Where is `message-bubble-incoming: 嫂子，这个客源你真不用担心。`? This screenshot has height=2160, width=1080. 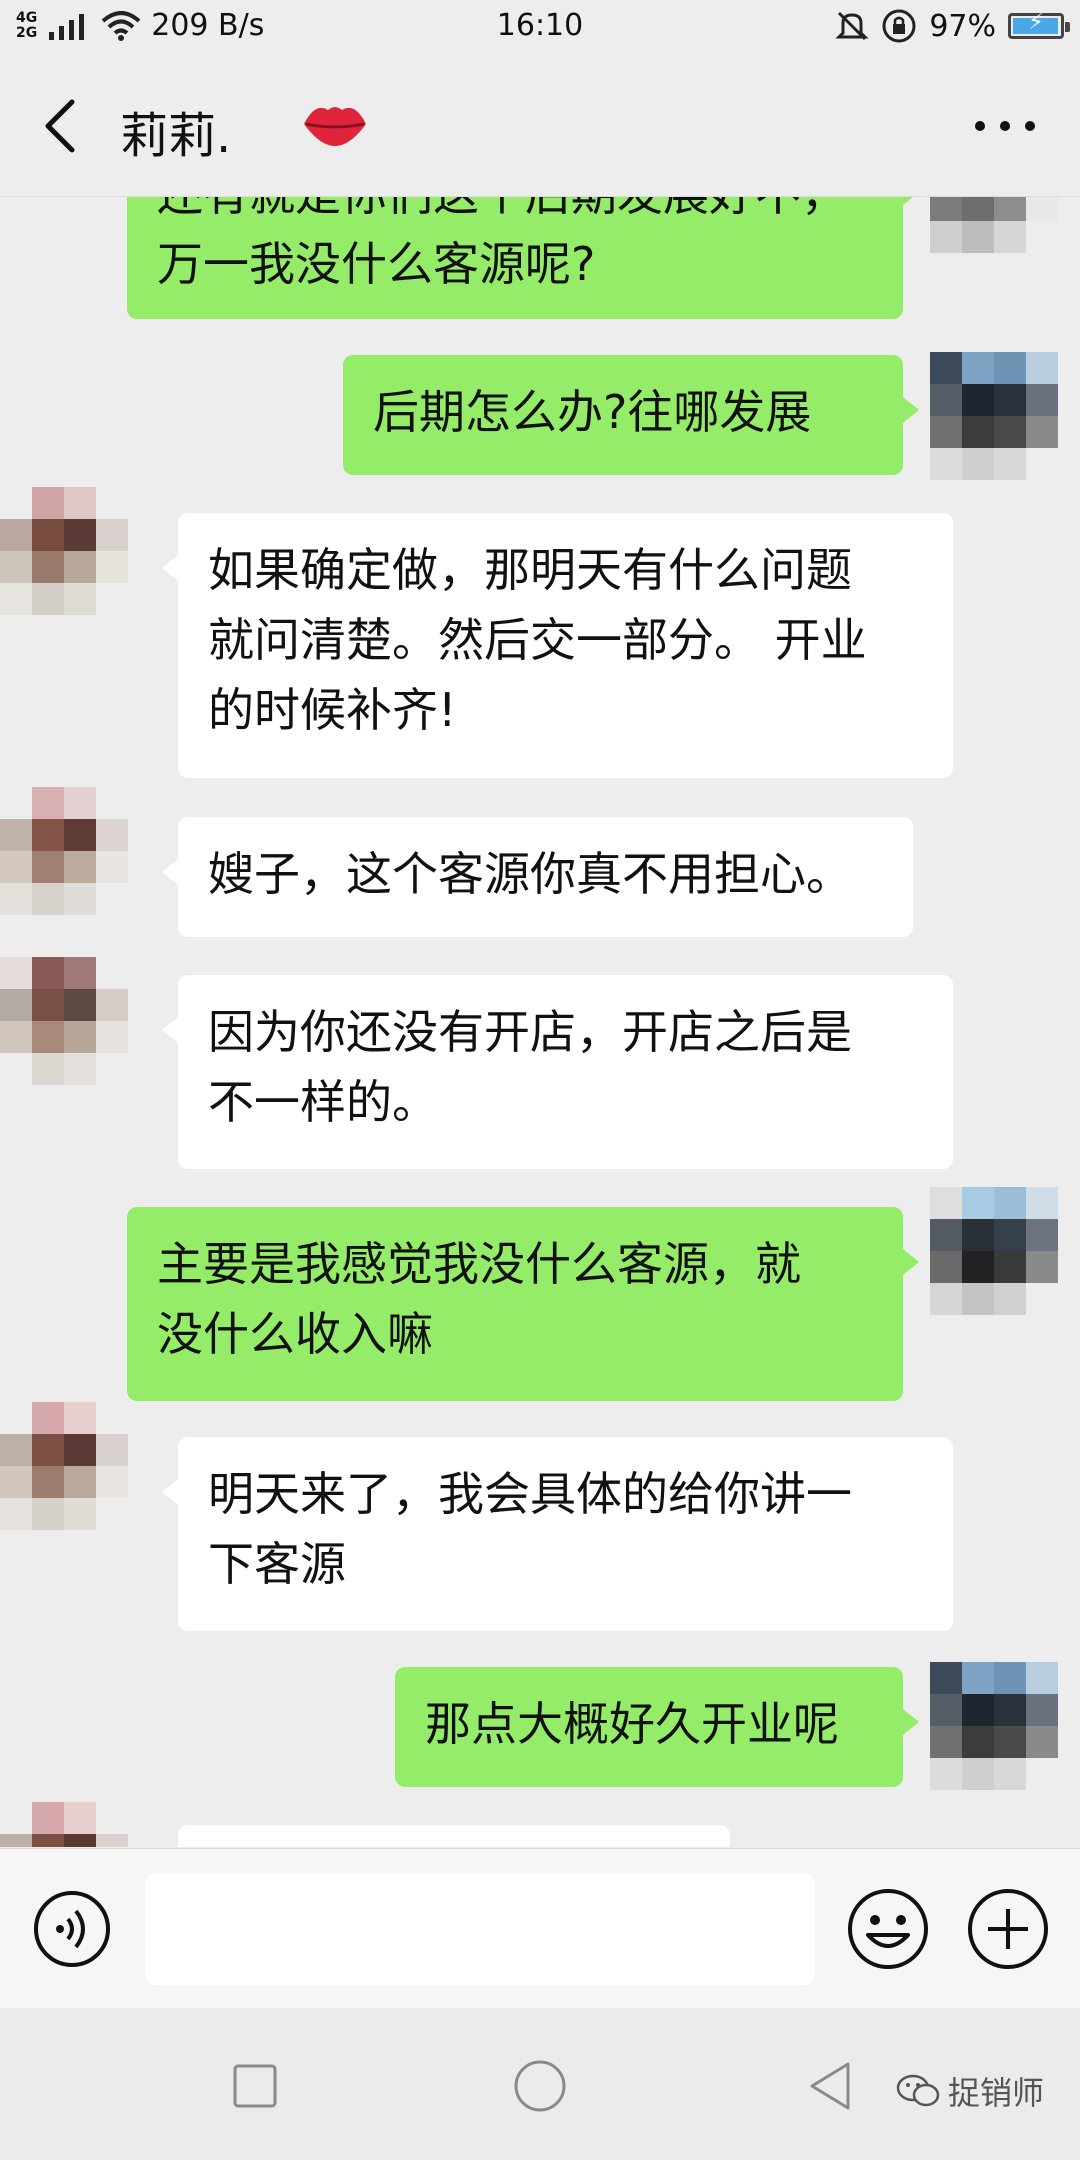 message-bubble-incoming: 嫂子，这个客源你真不用担心。 is located at coordinates (537, 877).